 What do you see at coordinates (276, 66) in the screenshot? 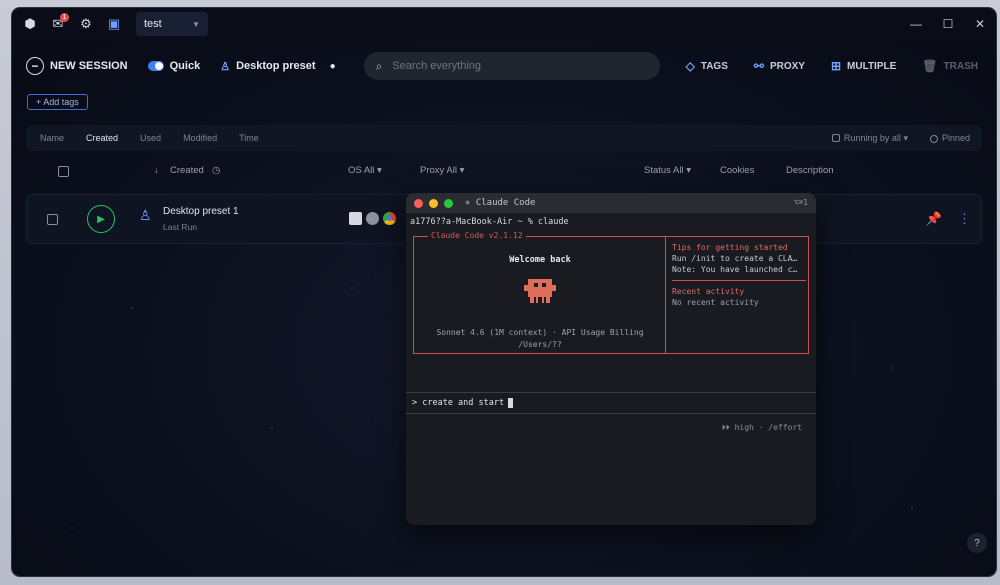
I see `preset-label: Desktop preset` at bounding box center [276, 66].